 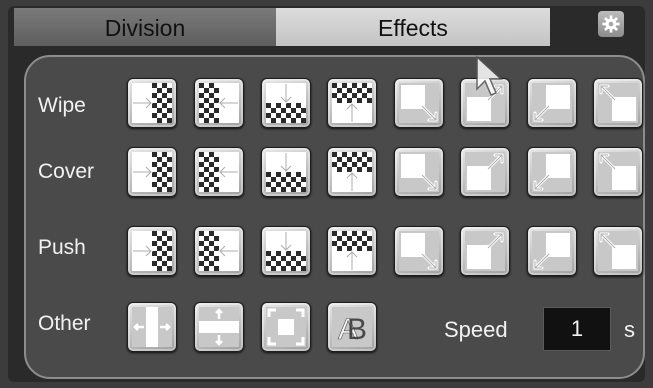 I want to click on push-left-icon, so click(x=152, y=251).